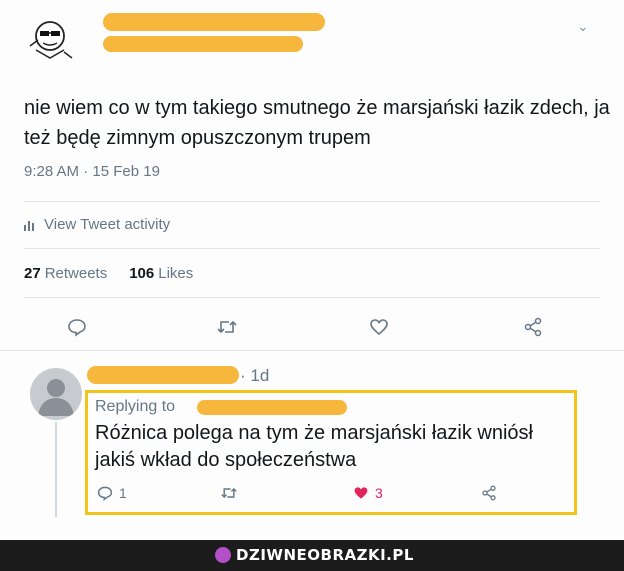  What do you see at coordinates (92, 171) in the screenshot?
I see `tweet-timestamp: 9:28 AM · 15 Feb 19` at bounding box center [92, 171].